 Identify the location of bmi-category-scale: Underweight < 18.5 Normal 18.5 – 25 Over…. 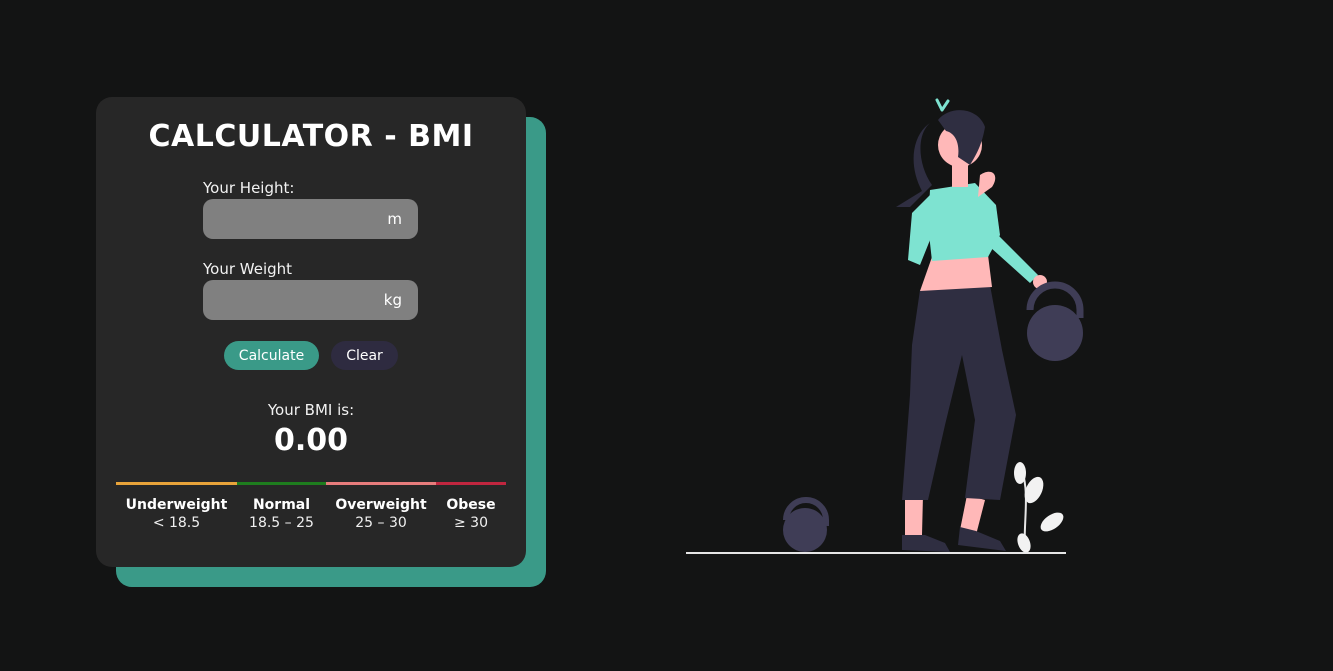
(311, 506).